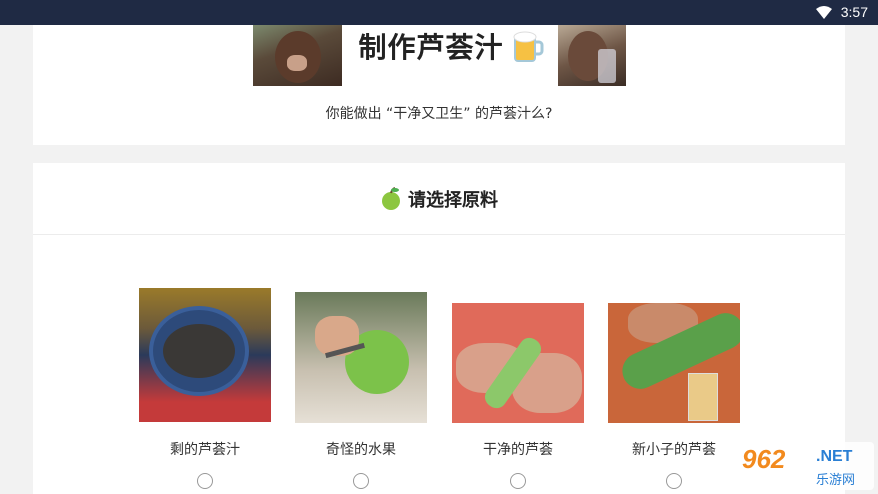 The image size is (878, 494). I want to click on clean-aloe-image, so click(518, 363).